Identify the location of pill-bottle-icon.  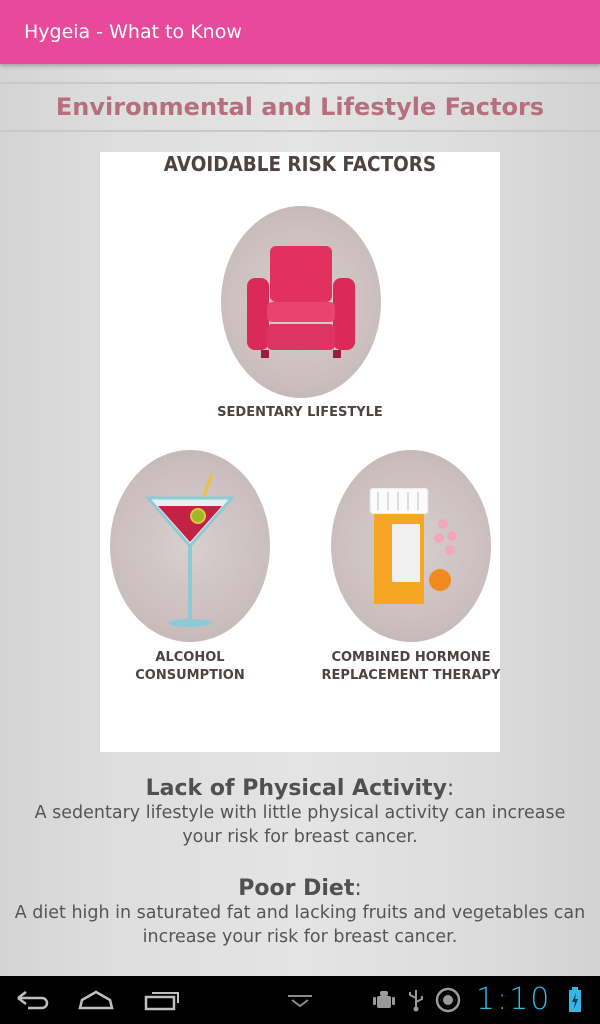
(413, 546).